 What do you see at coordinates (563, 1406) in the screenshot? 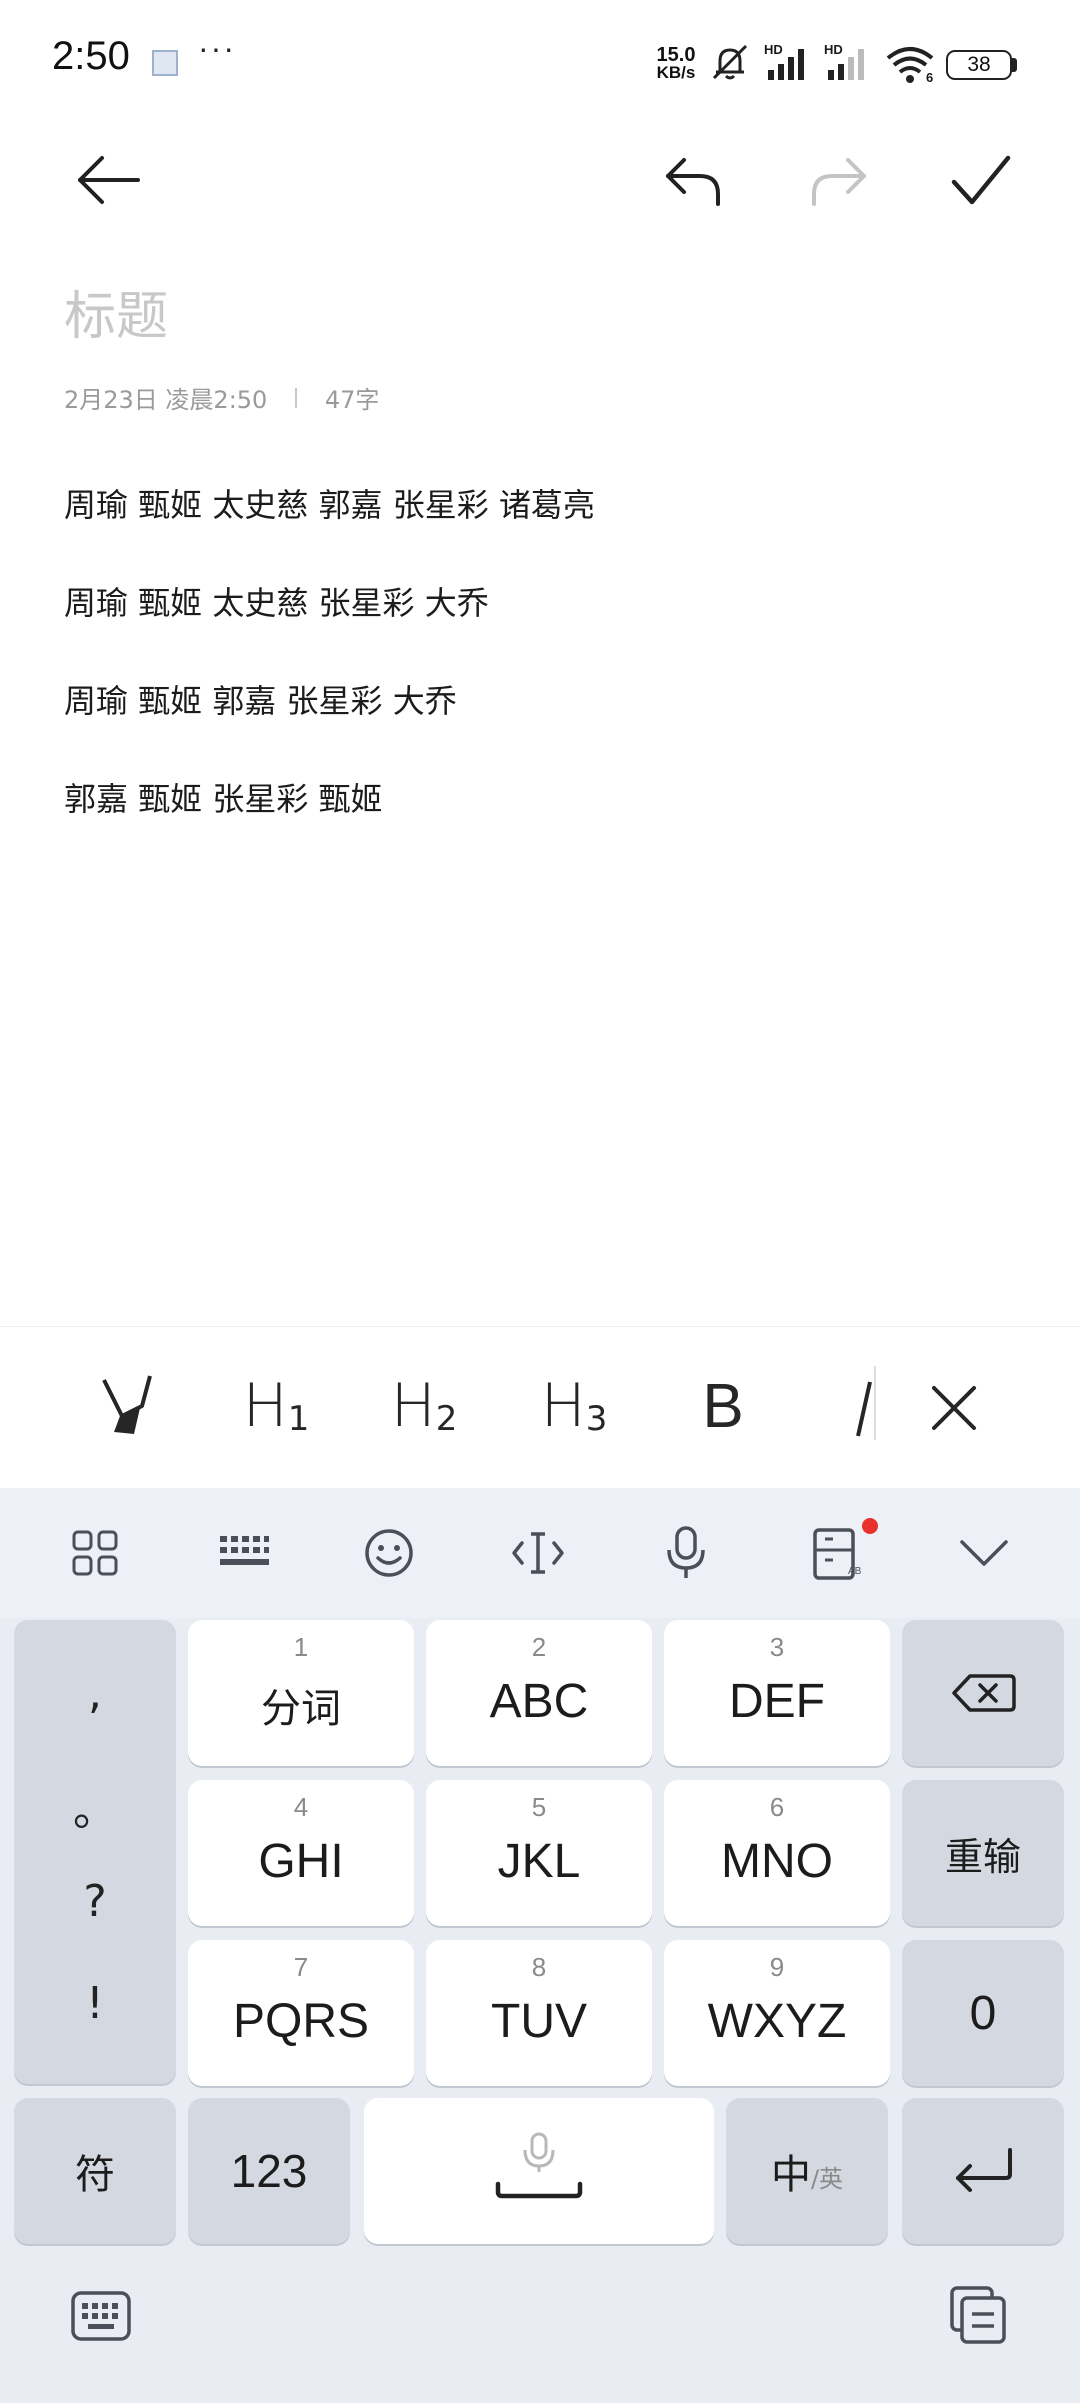
I see `heading-3-main: H` at bounding box center [563, 1406].